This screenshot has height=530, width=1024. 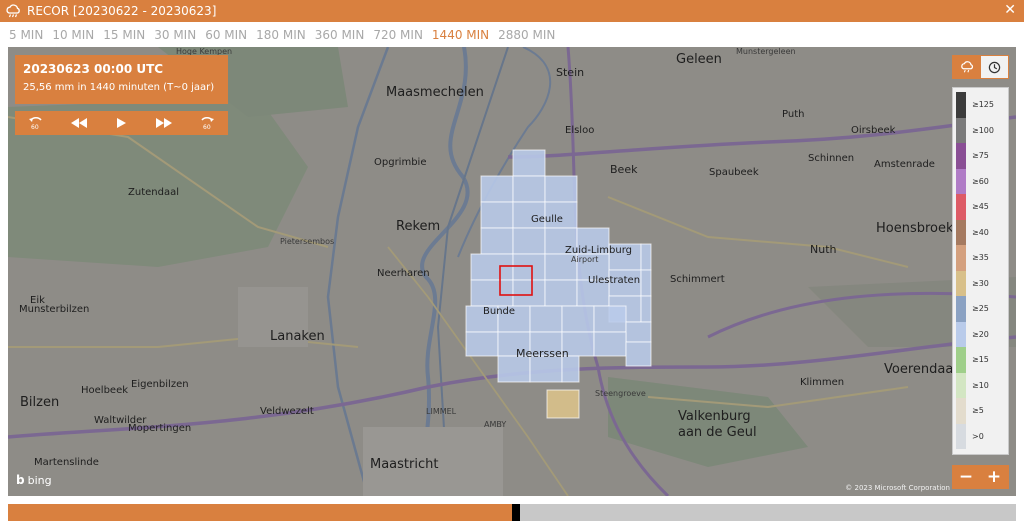 I want to click on bing-logo: b bing, so click(x=34, y=480).